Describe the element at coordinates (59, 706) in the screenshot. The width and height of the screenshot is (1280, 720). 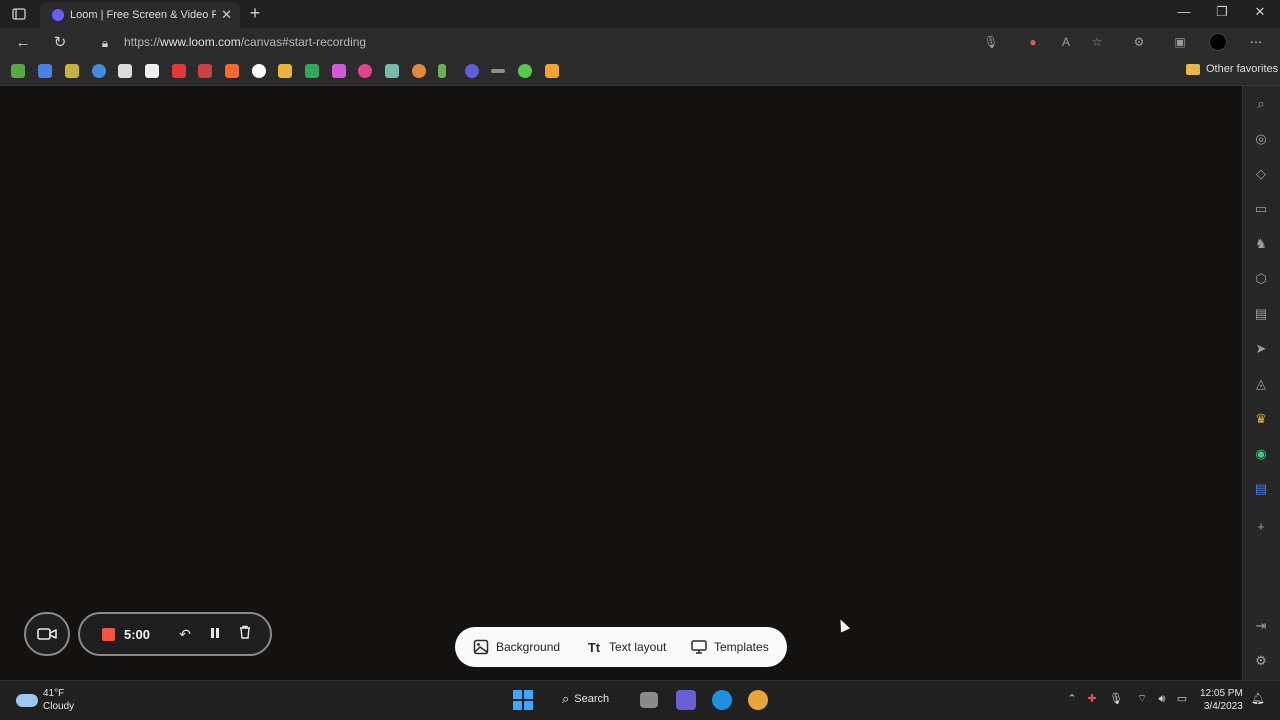
I see `weather-condition: Cloudy` at that location.